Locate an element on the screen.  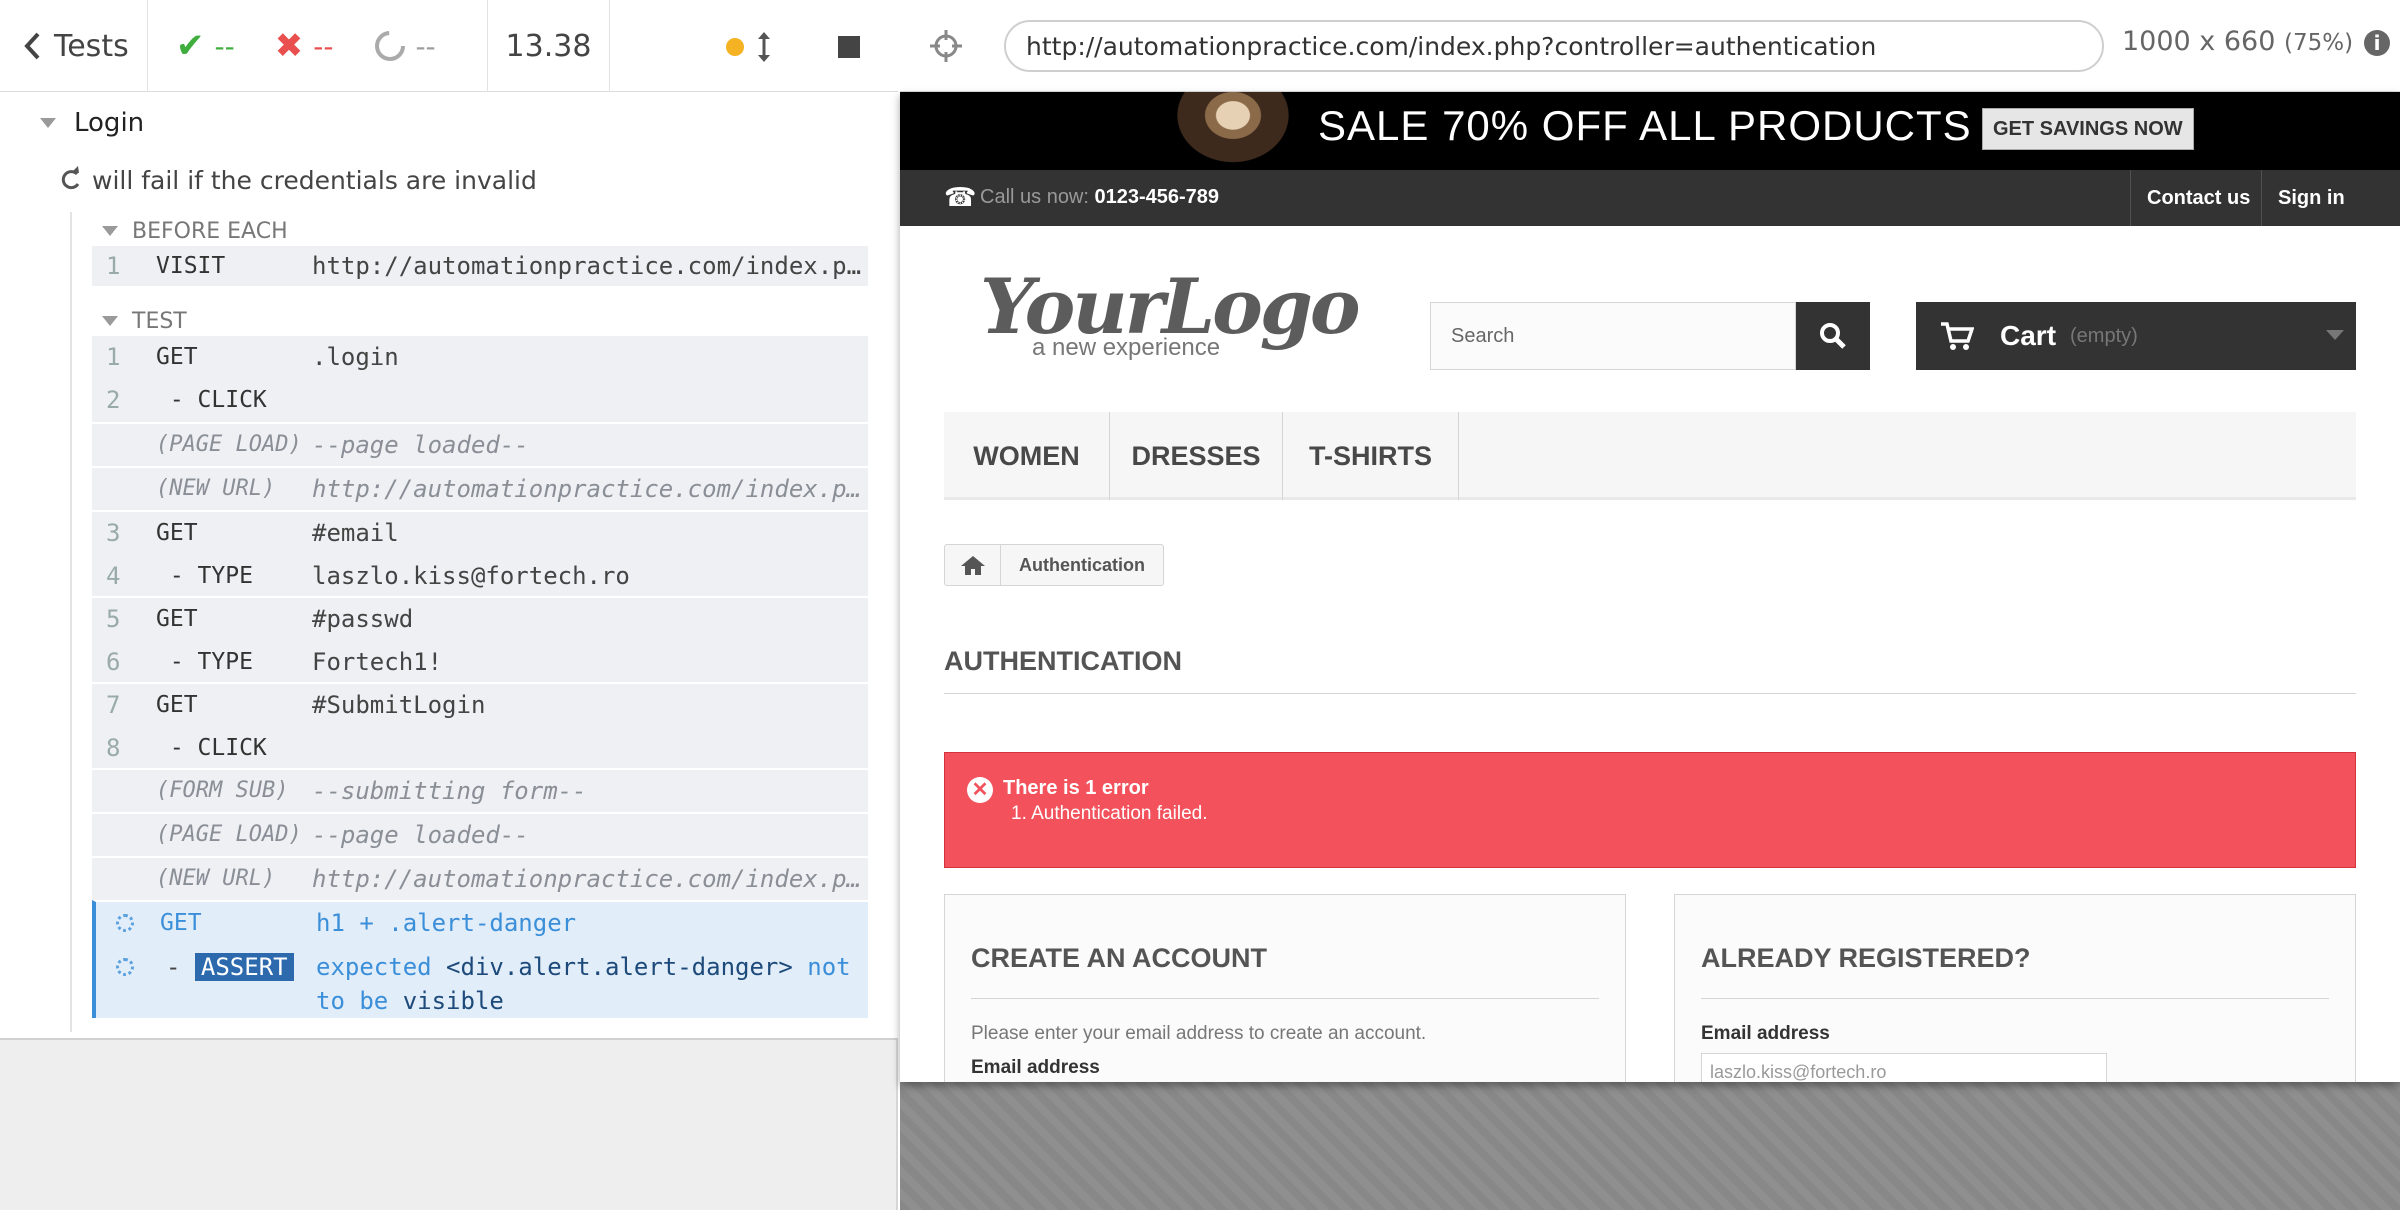
command-group: 5 GET #passwd 6 - TYPE Fortech1! is located at coordinates (480, 639).